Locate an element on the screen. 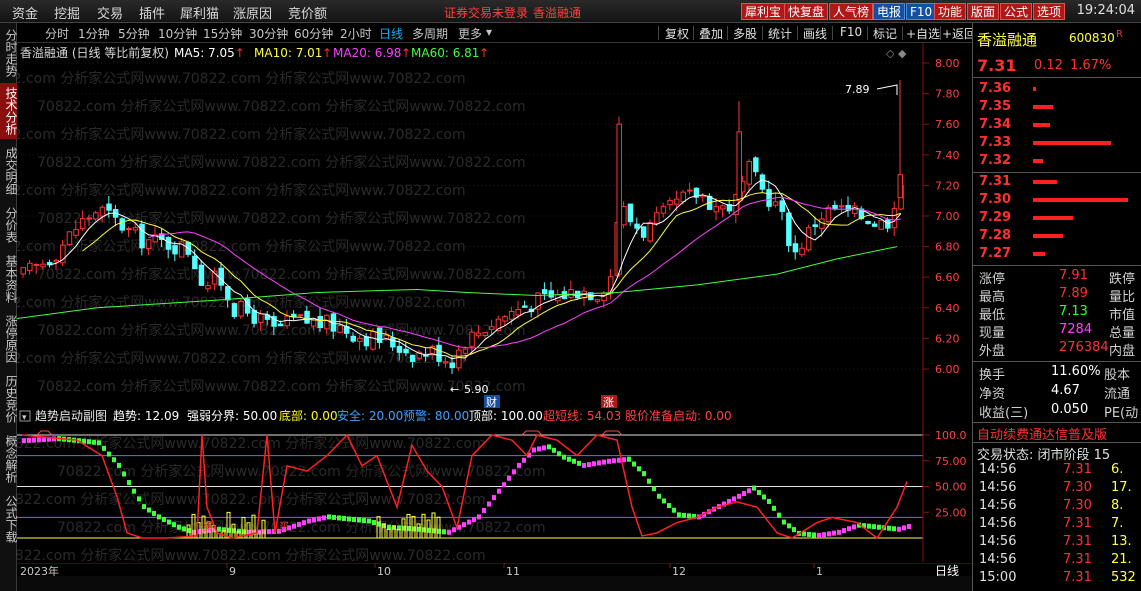  bid-price: 7.30 is located at coordinates (995, 199).